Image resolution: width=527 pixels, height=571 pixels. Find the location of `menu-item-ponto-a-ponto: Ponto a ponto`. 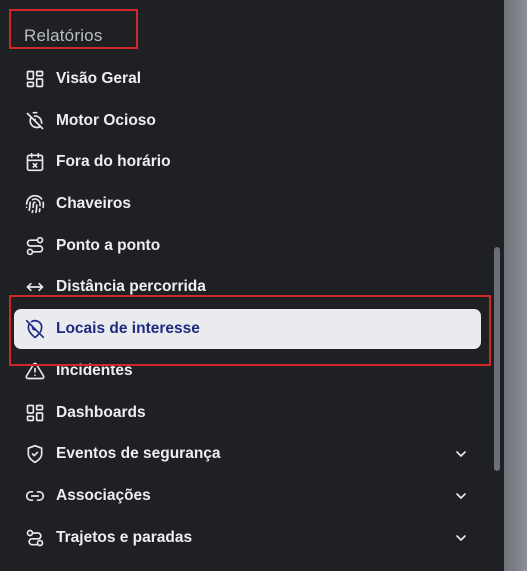

menu-item-ponto-a-ponto: Ponto a ponto is located at coordinates (247, 246).